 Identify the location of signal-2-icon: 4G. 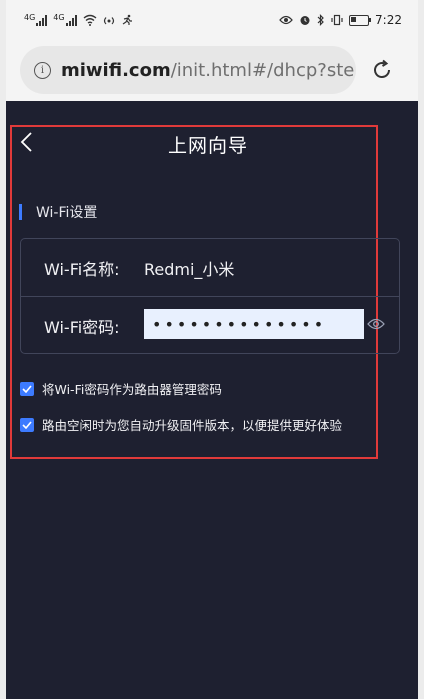
(65, 19).